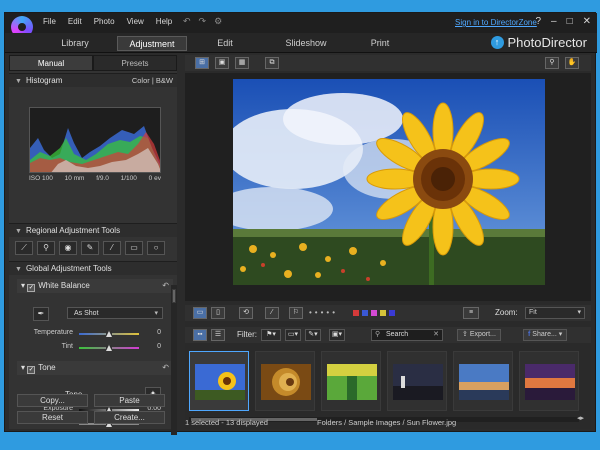 This screenshot has height=450, width=600. I want to click on temperature-track, so click(109, 333).